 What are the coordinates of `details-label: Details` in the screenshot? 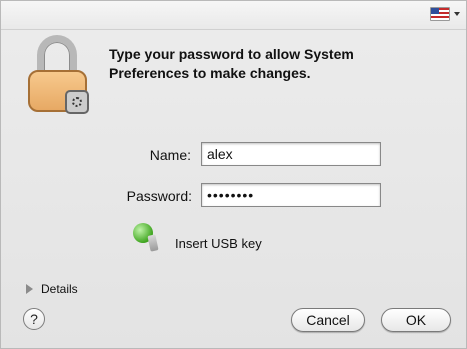 It's located at (59, 289).